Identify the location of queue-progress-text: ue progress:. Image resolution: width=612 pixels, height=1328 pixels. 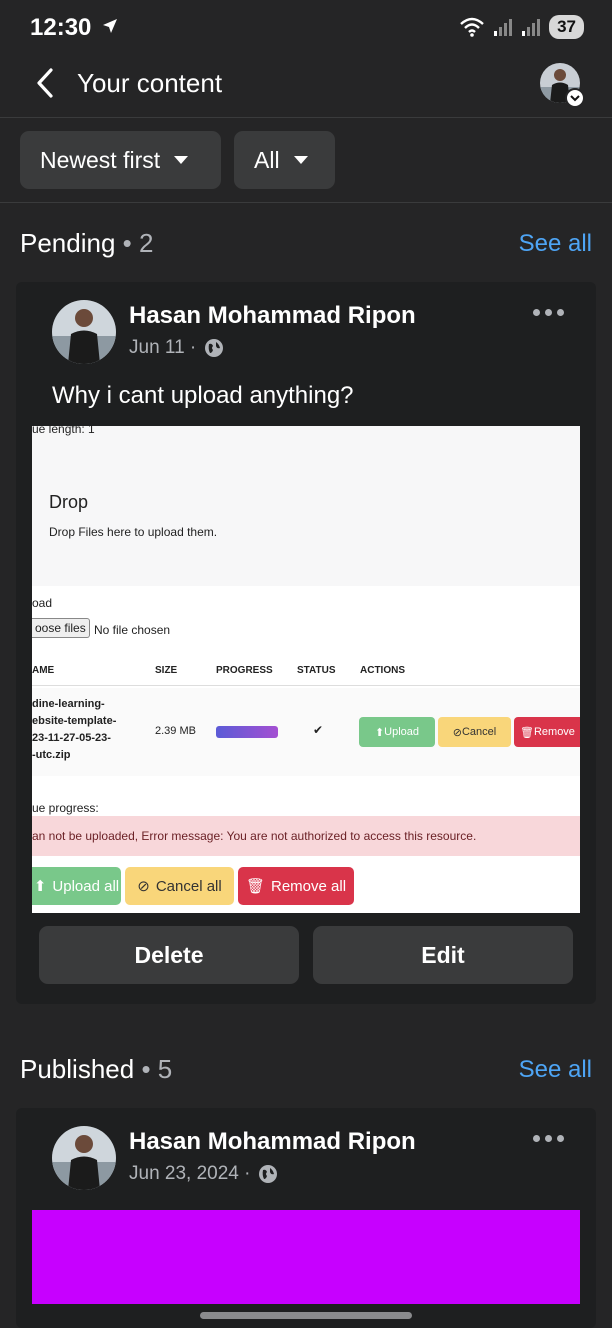
(65, 808).